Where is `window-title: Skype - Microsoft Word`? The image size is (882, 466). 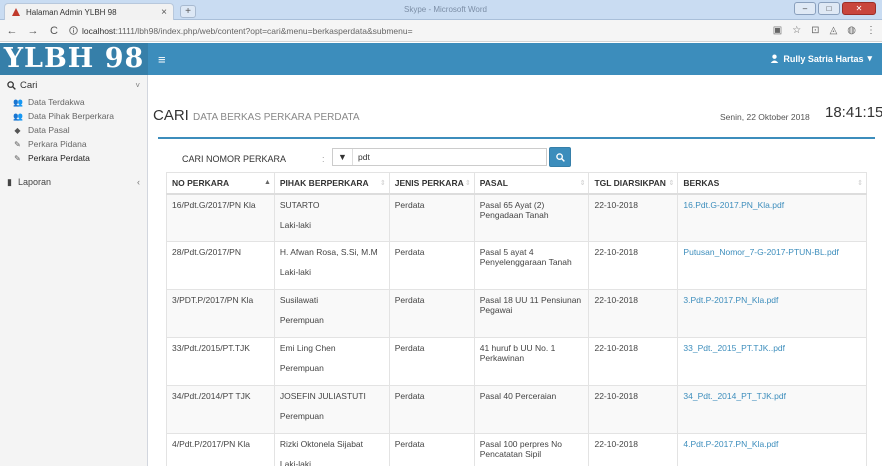
window-title: Skype - Microsoft Word is located at coordinates (445, 9).